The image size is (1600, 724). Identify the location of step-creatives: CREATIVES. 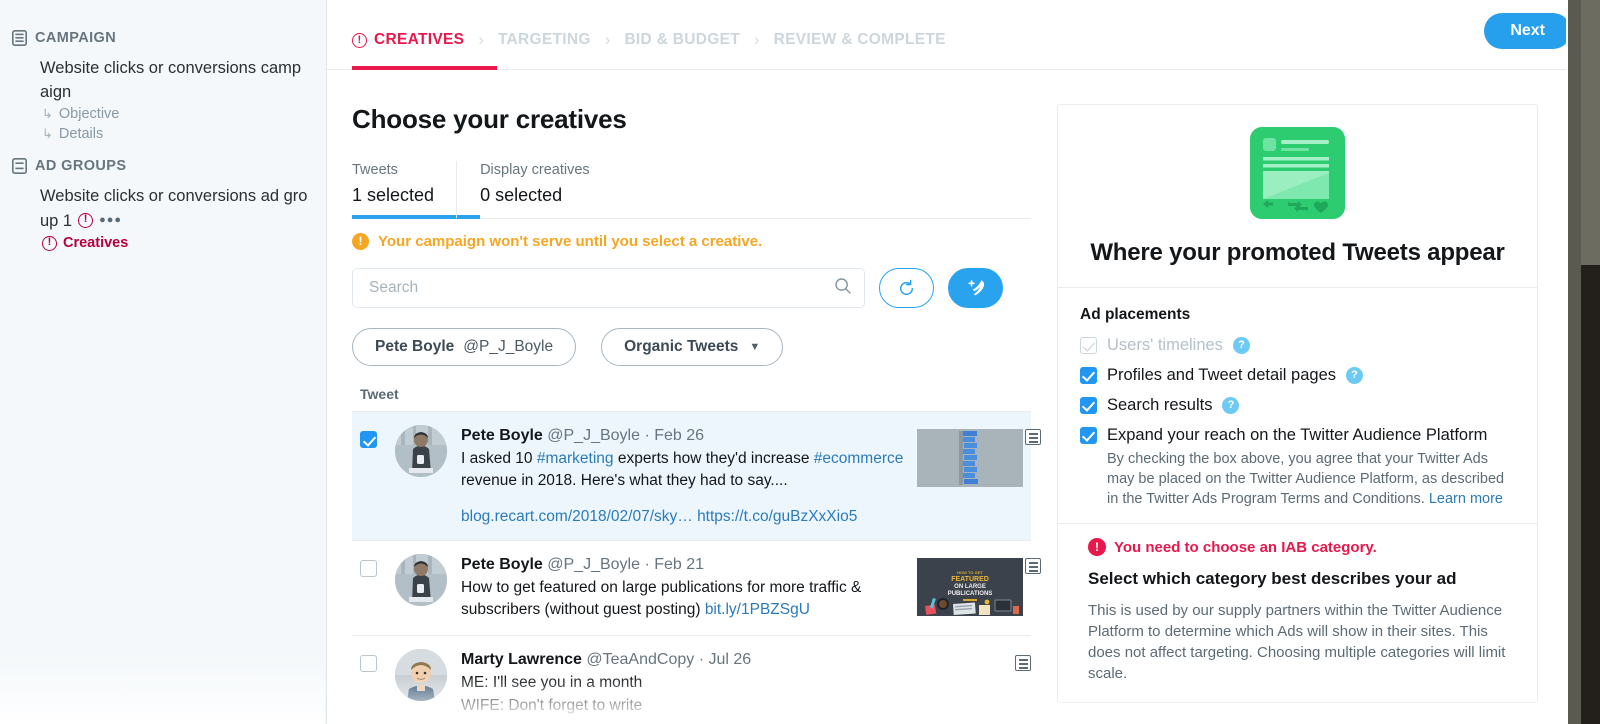
(408, 40).